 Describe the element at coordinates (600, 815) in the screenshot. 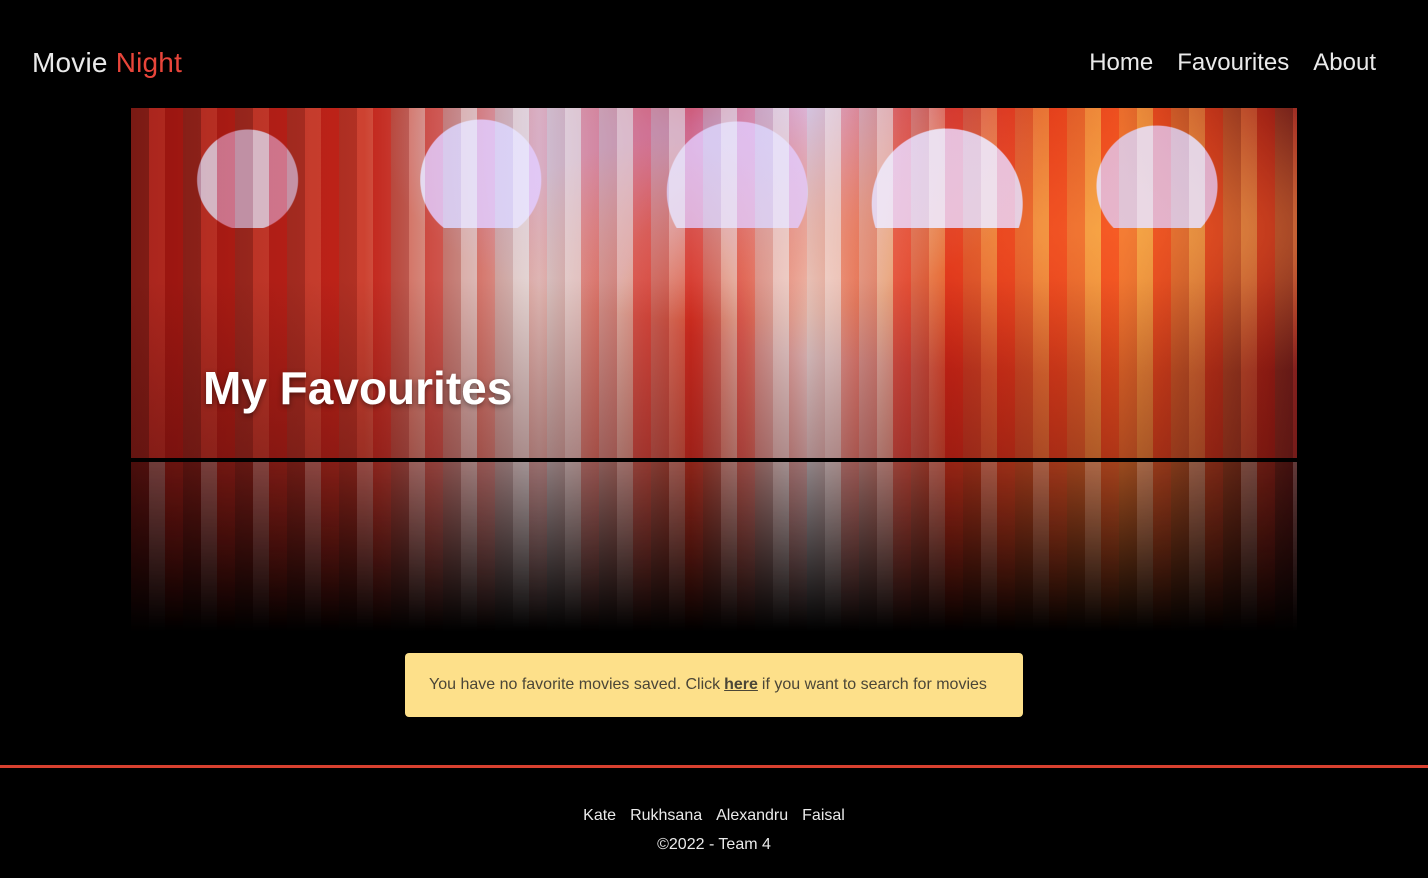

I see `footer-name: Kate` at that location.